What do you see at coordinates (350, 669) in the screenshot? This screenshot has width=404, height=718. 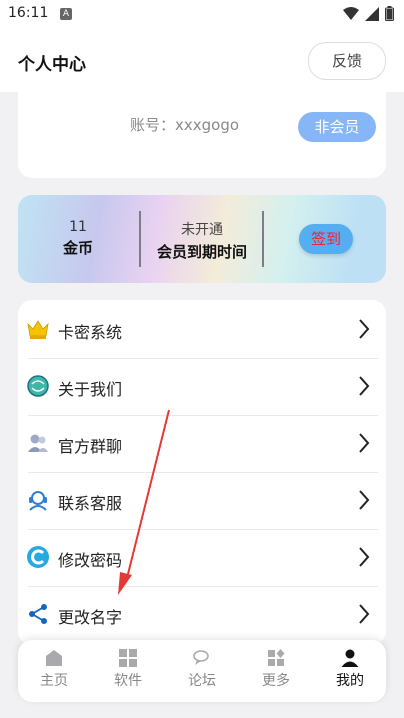 I see `nav-profile: 我的` at bounding box center [350, 669].